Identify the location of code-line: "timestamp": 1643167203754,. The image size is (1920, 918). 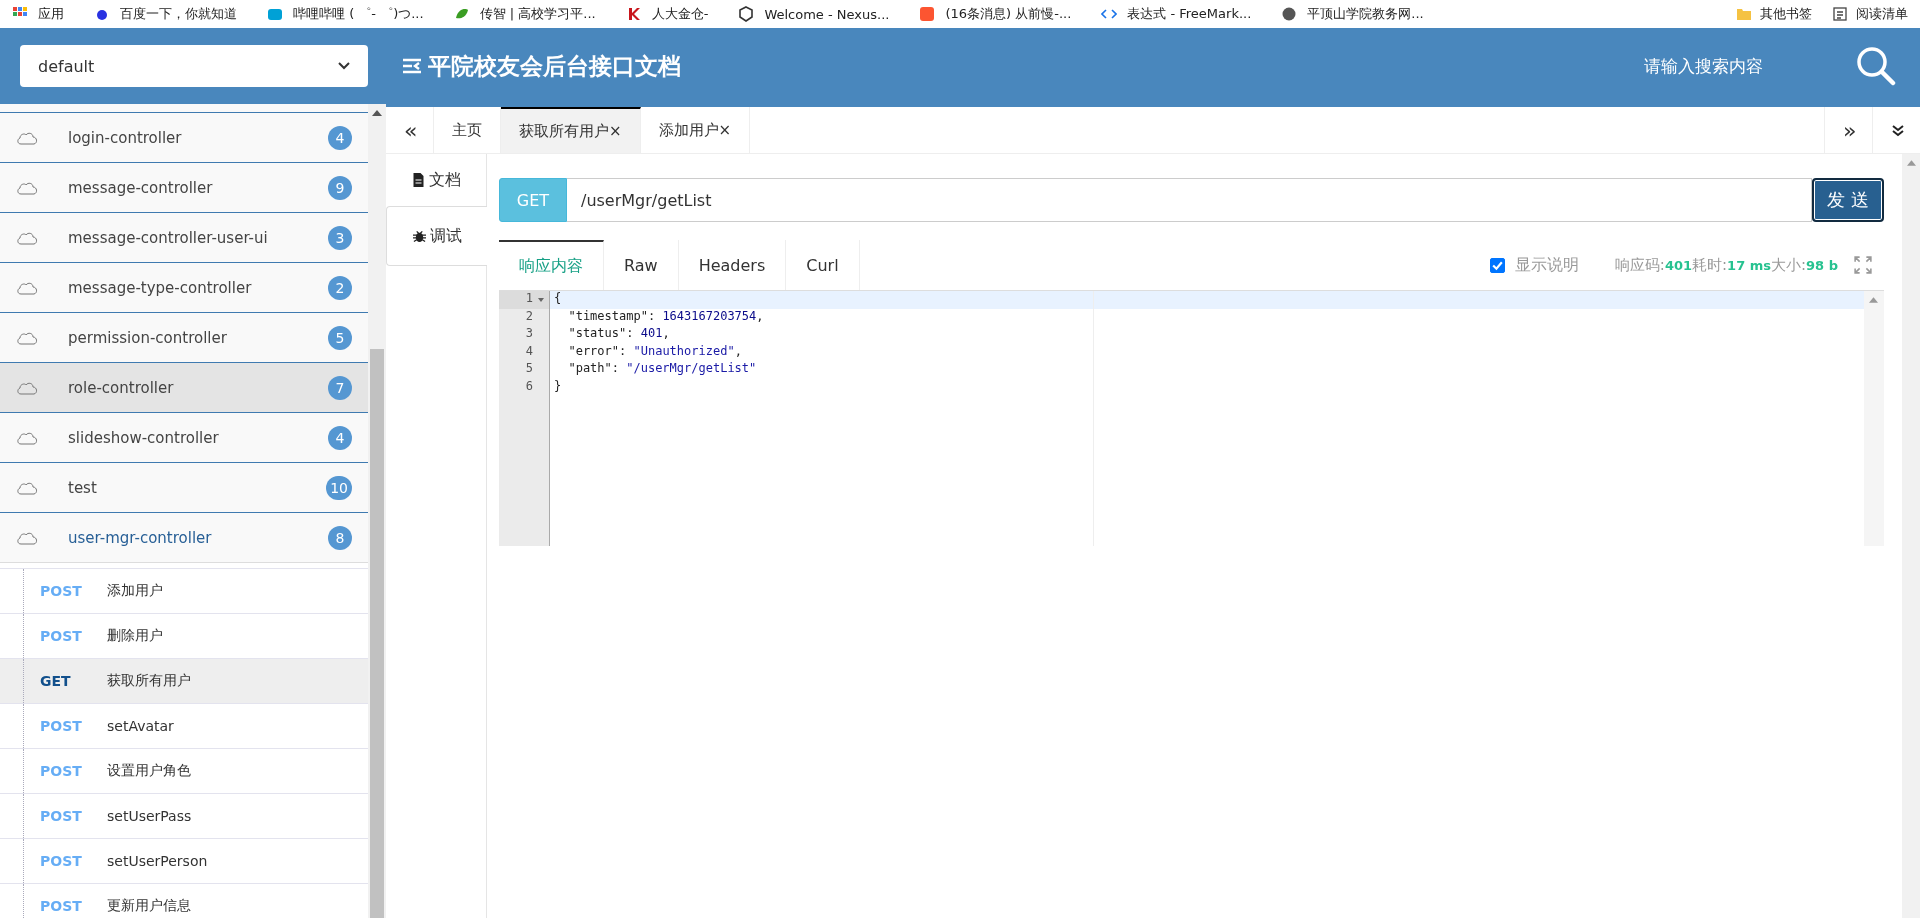
(666, 316).